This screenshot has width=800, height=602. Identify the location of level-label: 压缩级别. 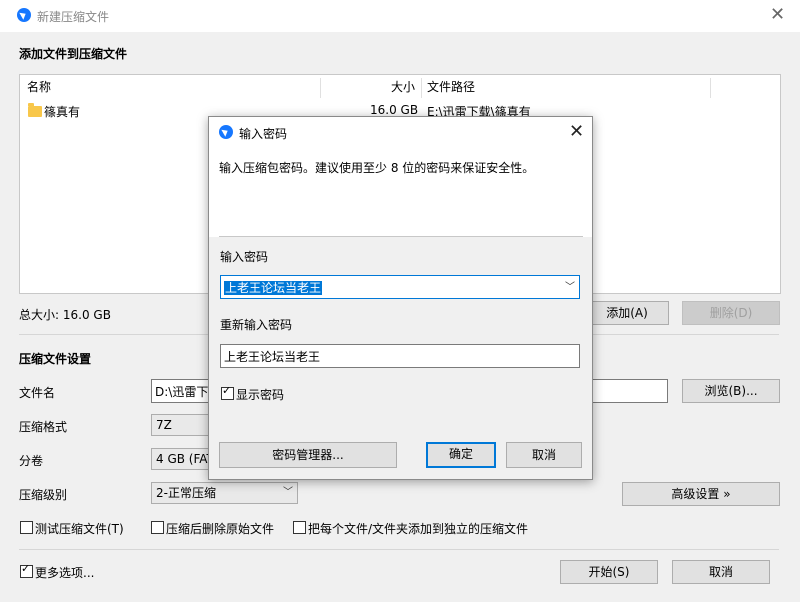
(43, 495).